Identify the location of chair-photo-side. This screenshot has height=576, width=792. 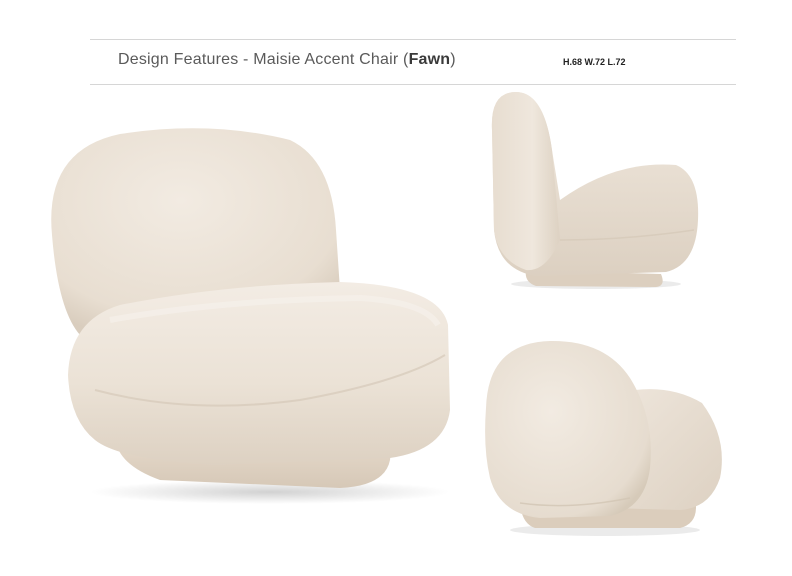
(596, 190).